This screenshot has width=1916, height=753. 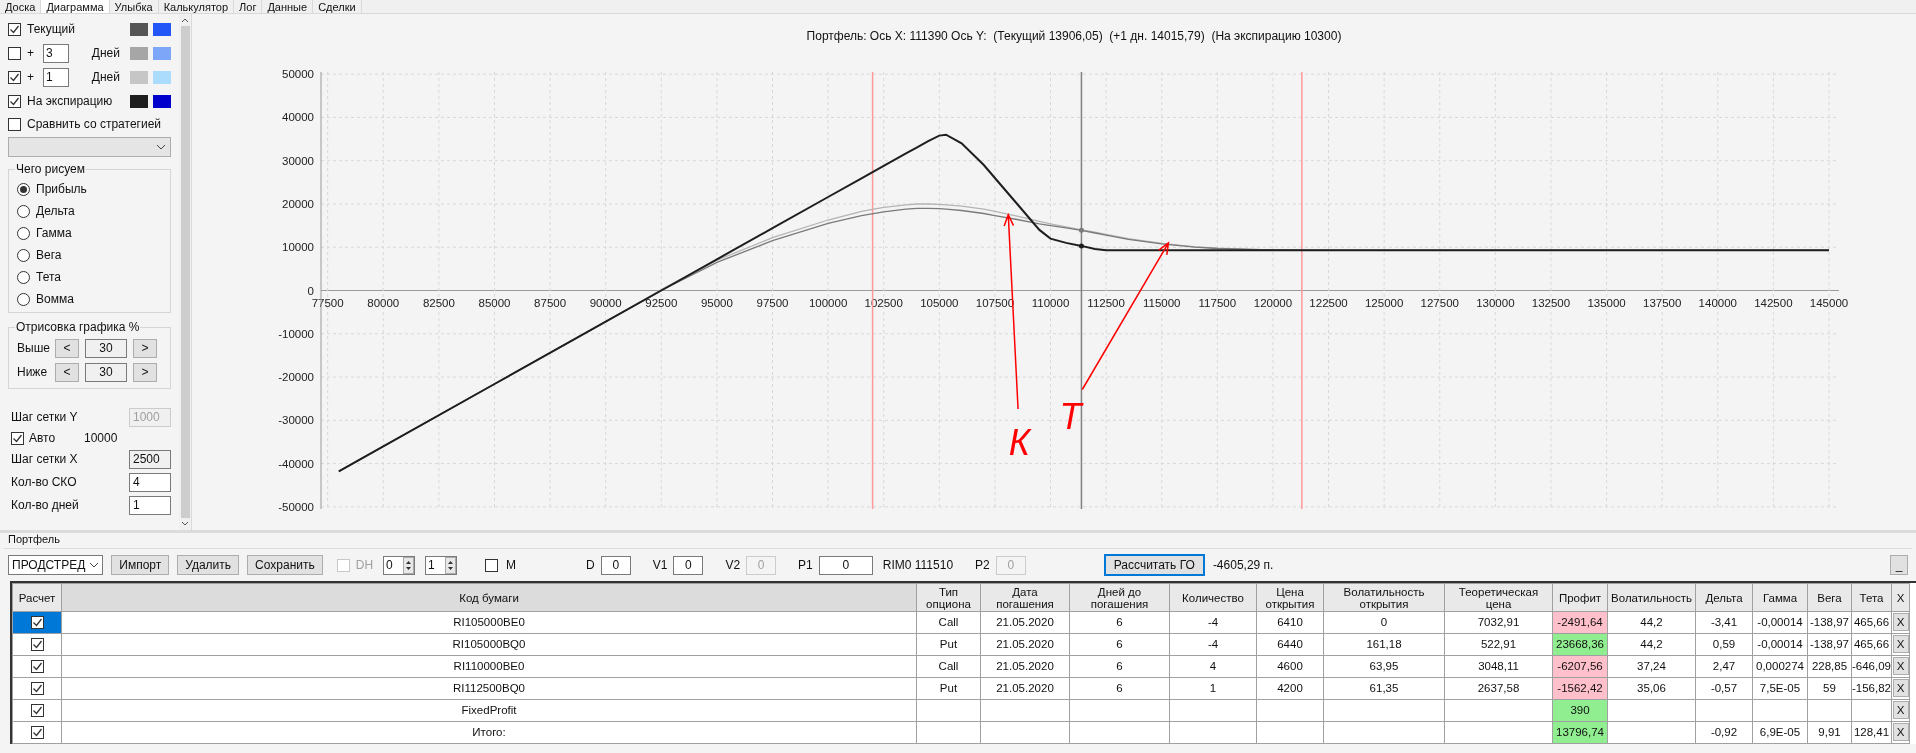 What do you see at coordinates (1871, 688) in the screenshot?
I see `table-cell: -156,82` at bounding box center [1871, 688].